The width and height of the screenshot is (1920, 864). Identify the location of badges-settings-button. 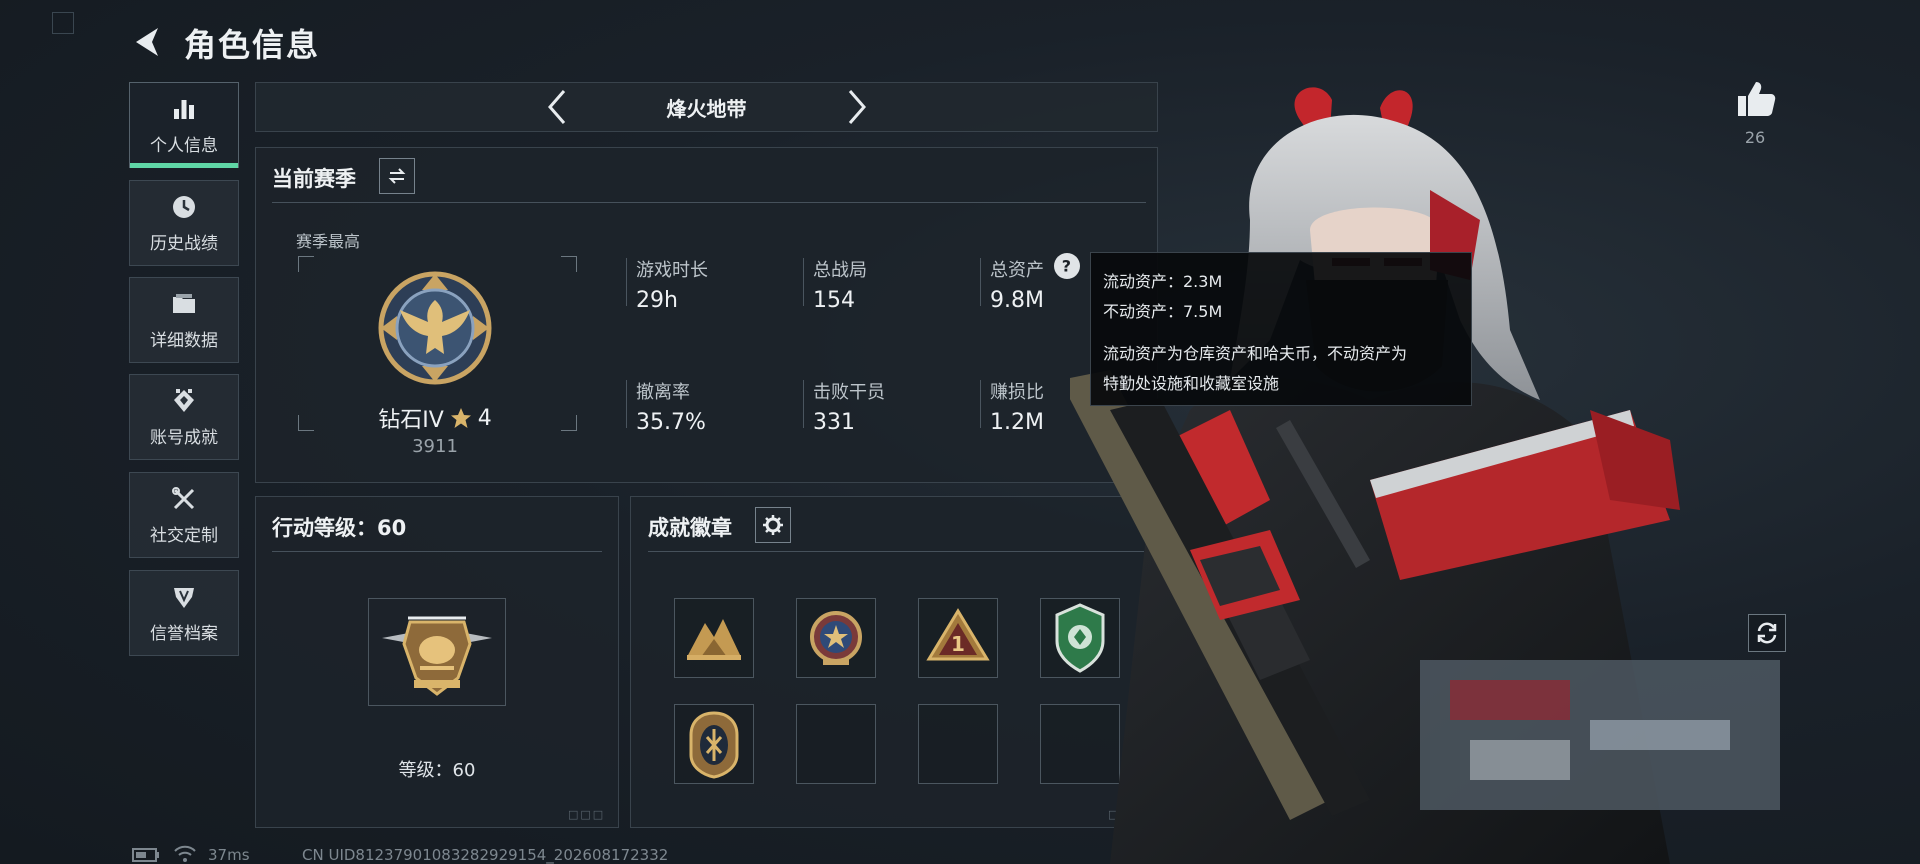
(773, 525).